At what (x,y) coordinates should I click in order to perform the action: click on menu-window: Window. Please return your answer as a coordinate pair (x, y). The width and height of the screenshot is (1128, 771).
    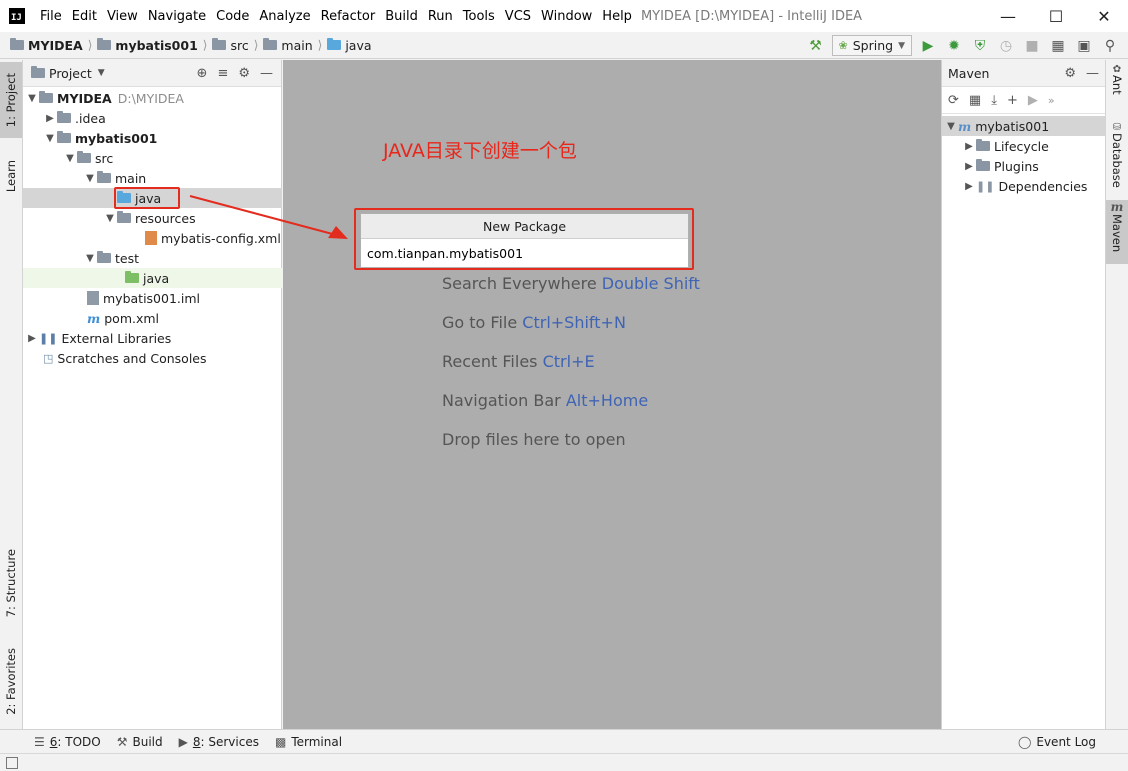
    Looking at the image, I should click on (566, 16).